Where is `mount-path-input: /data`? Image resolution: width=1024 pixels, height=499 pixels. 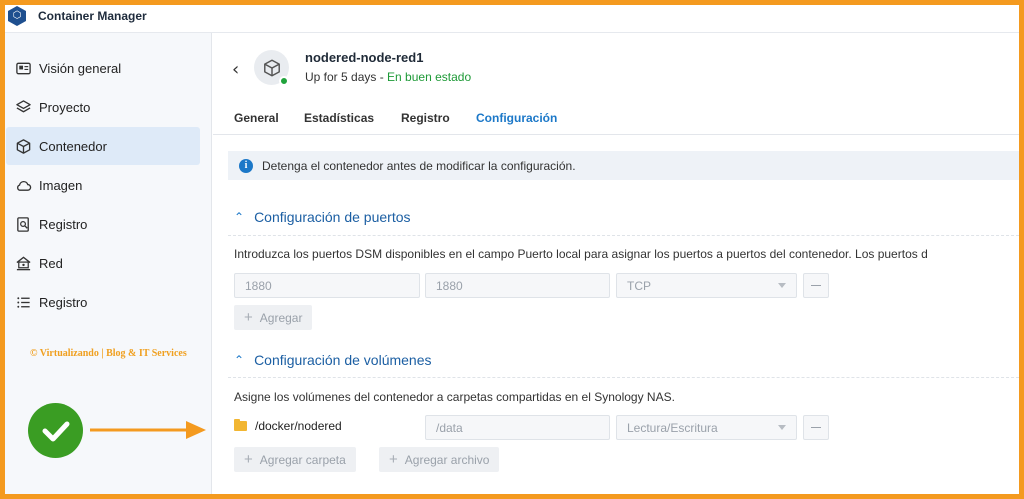
mount-path-input: /data is located at coordinates (517, 427).